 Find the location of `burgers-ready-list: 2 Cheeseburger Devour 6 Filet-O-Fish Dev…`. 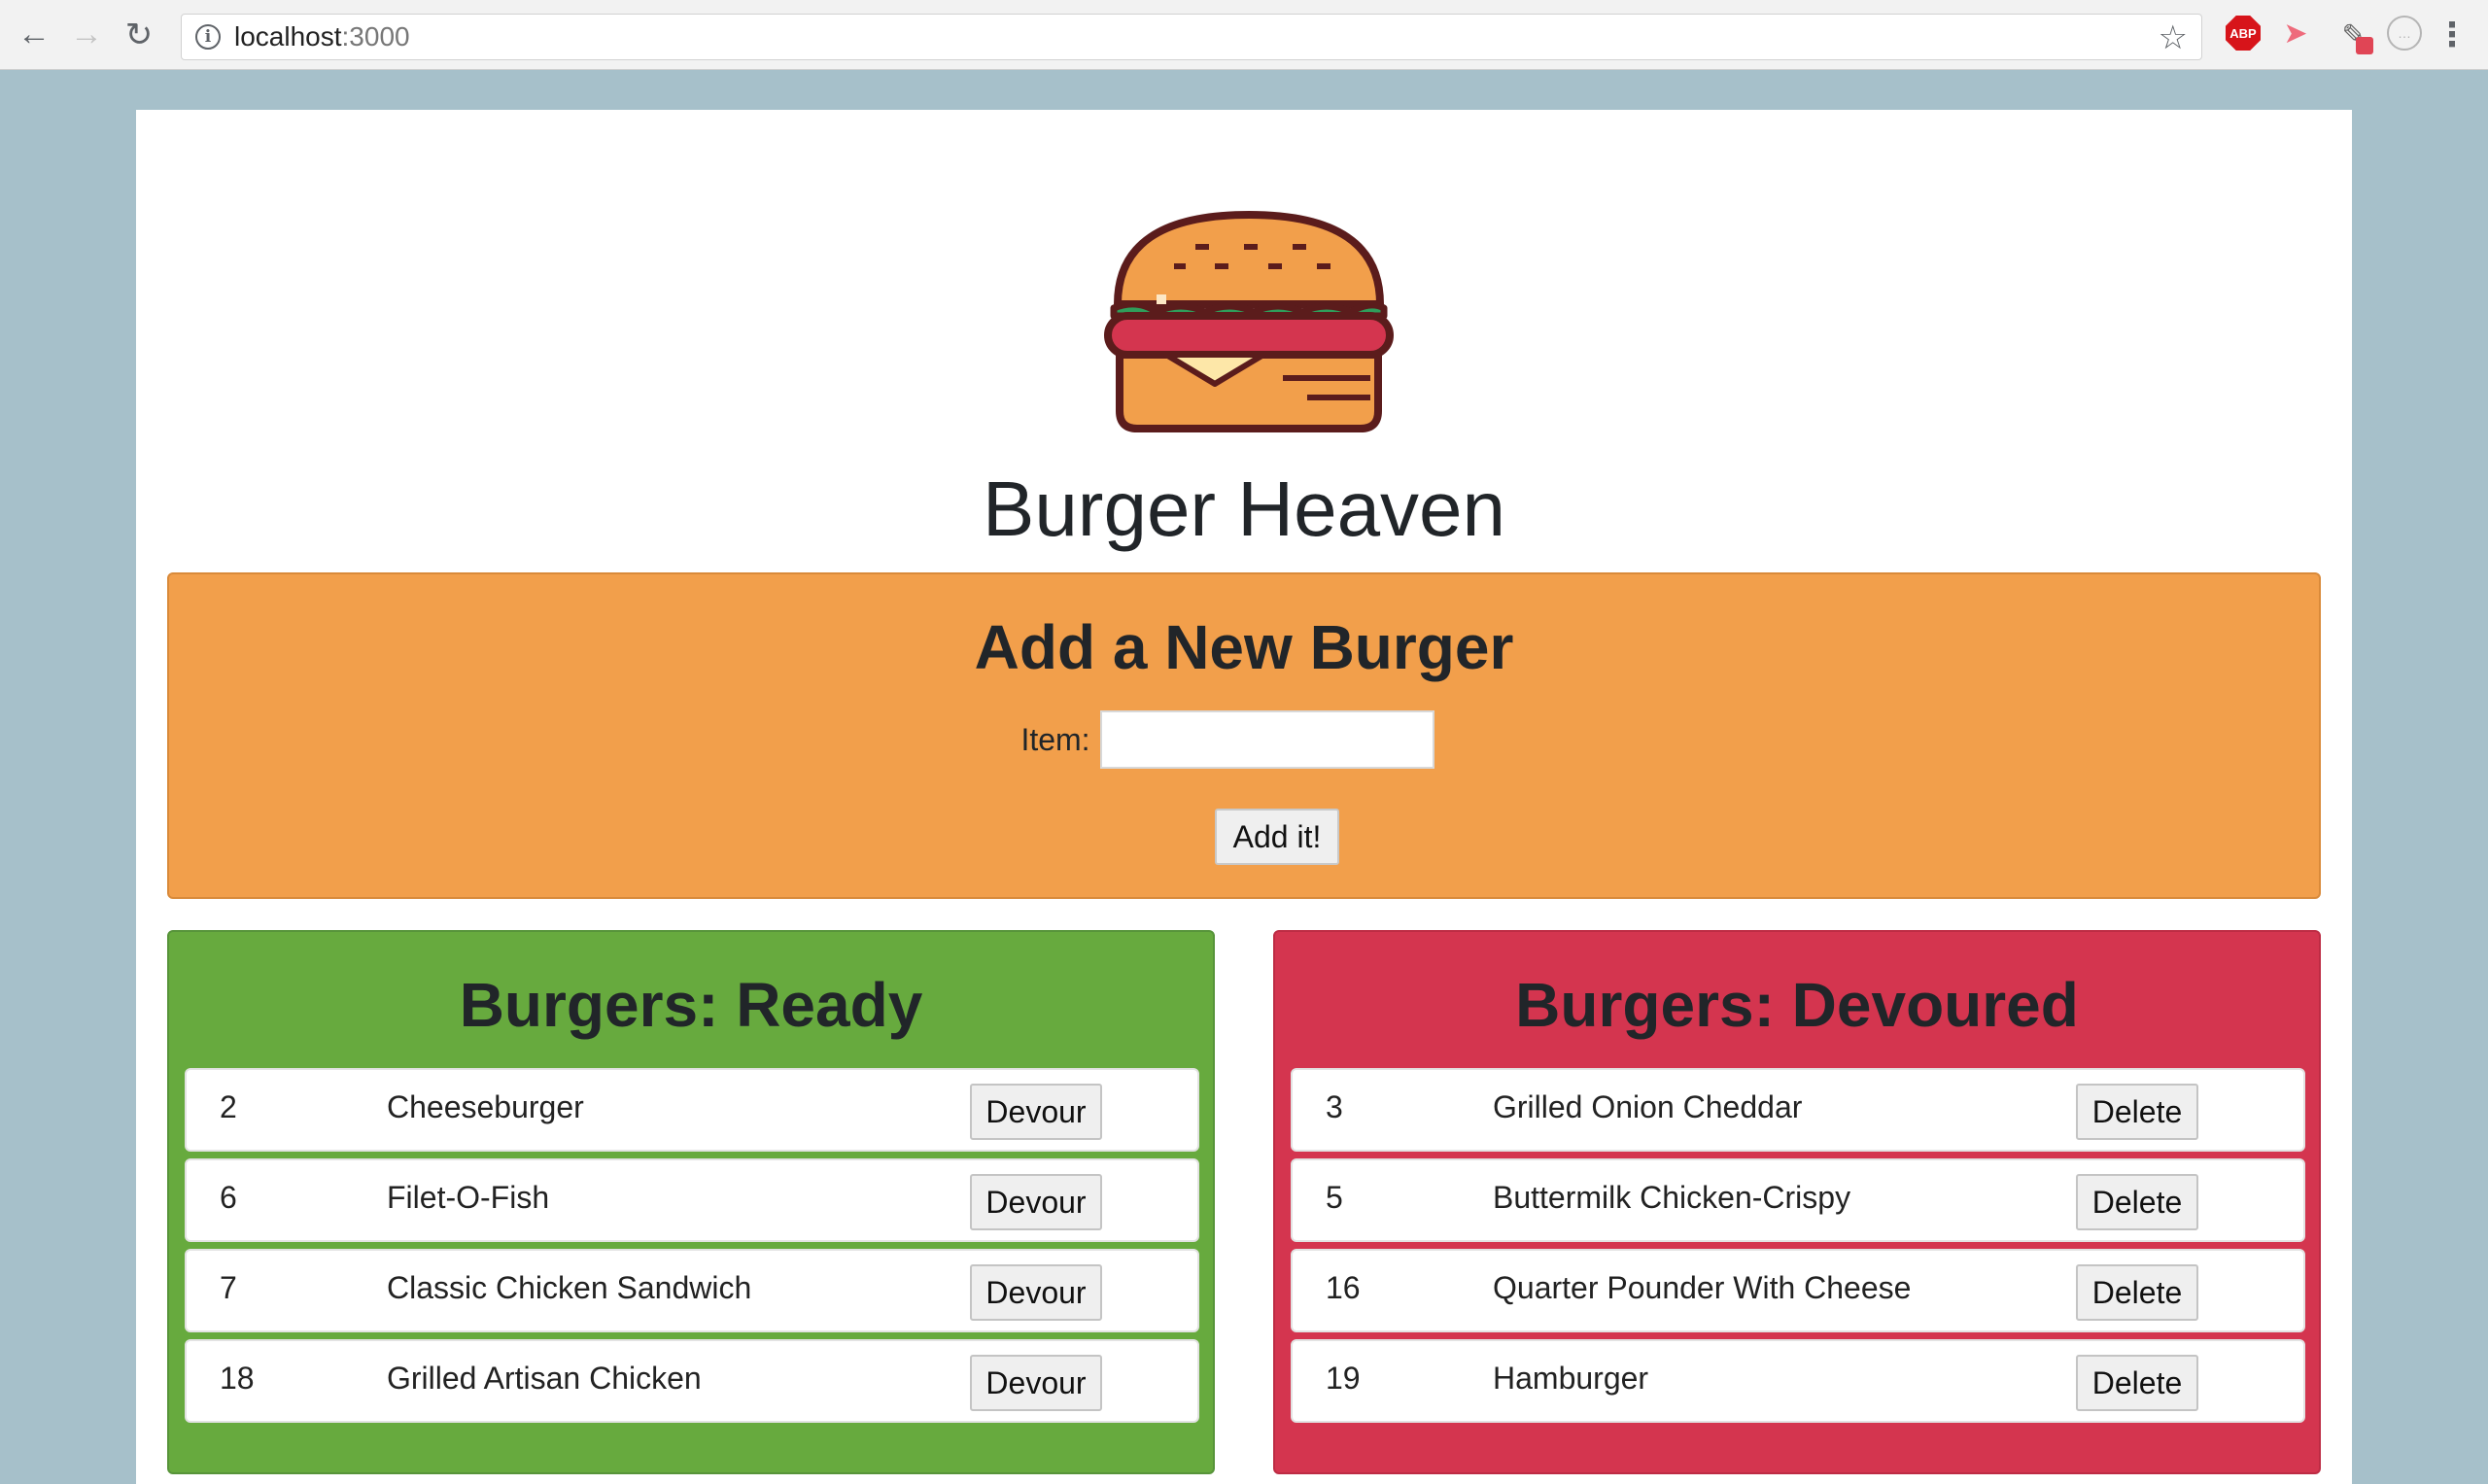

burgers-ready-list: 2 Cheeseburger Devour 6 Filet-O-Fish Dev… is located at coordinates (692, 1249).